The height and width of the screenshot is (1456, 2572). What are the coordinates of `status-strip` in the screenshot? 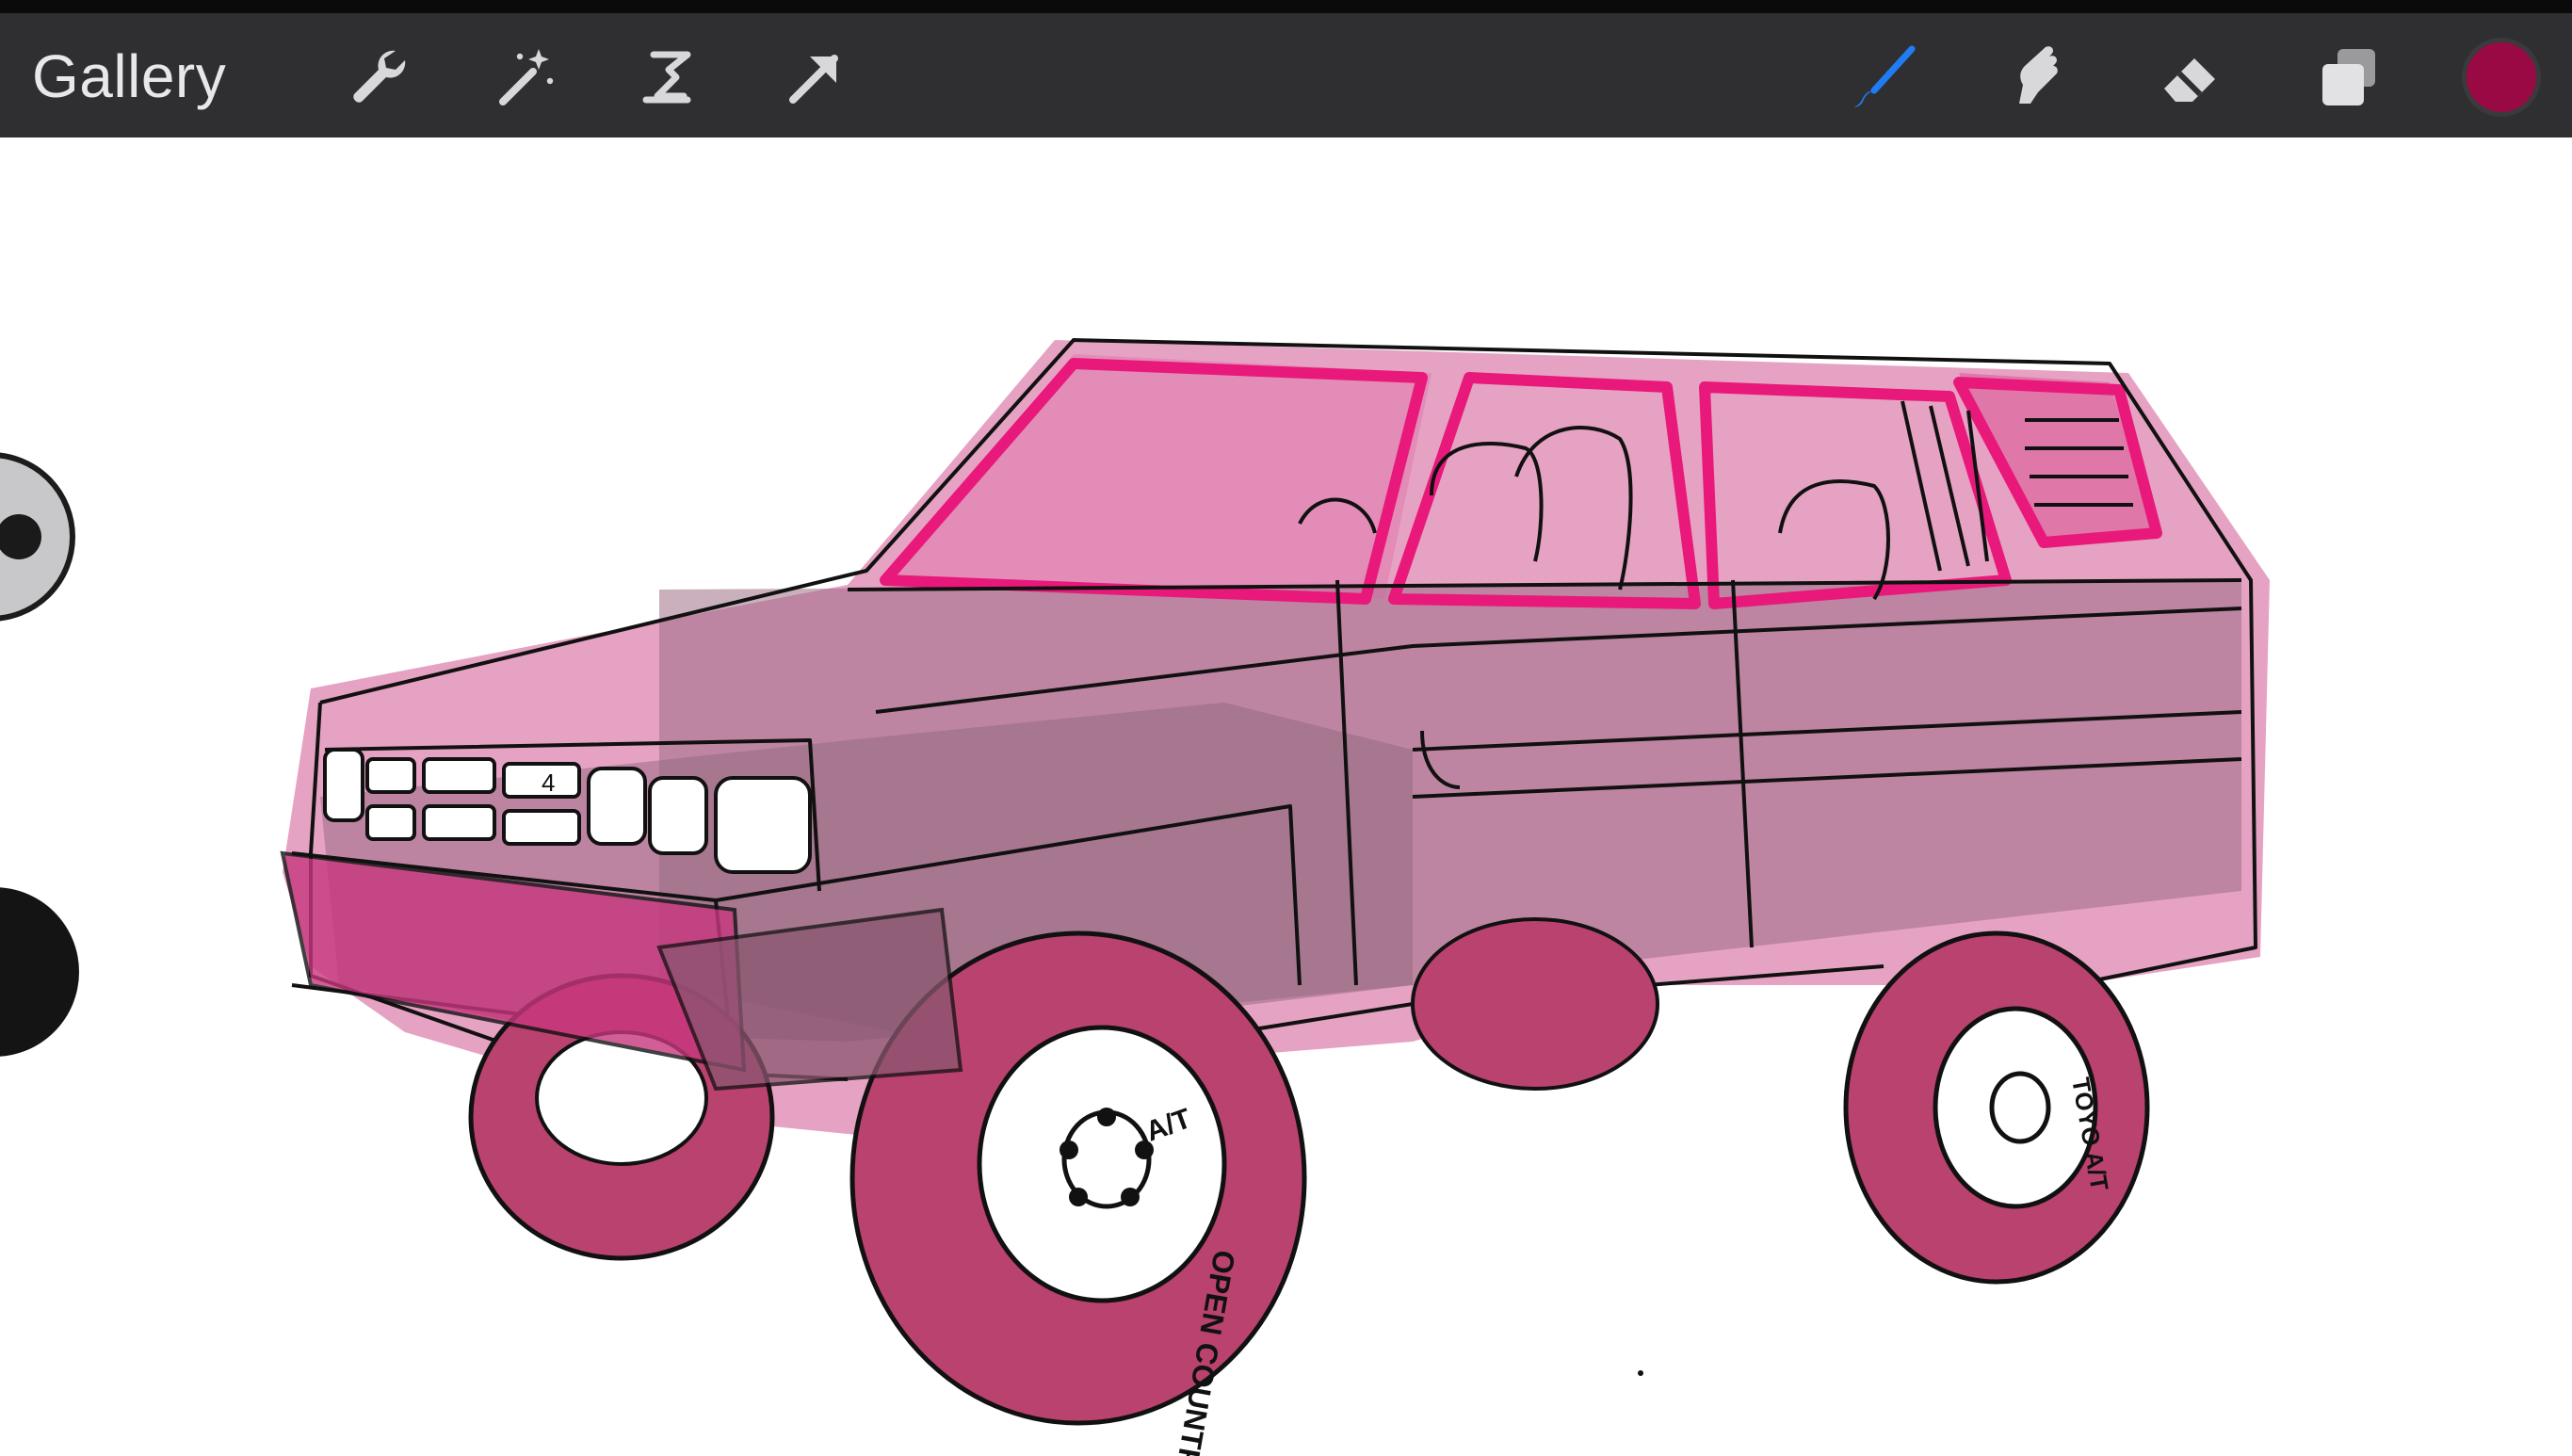 It's located at (1286, 6).